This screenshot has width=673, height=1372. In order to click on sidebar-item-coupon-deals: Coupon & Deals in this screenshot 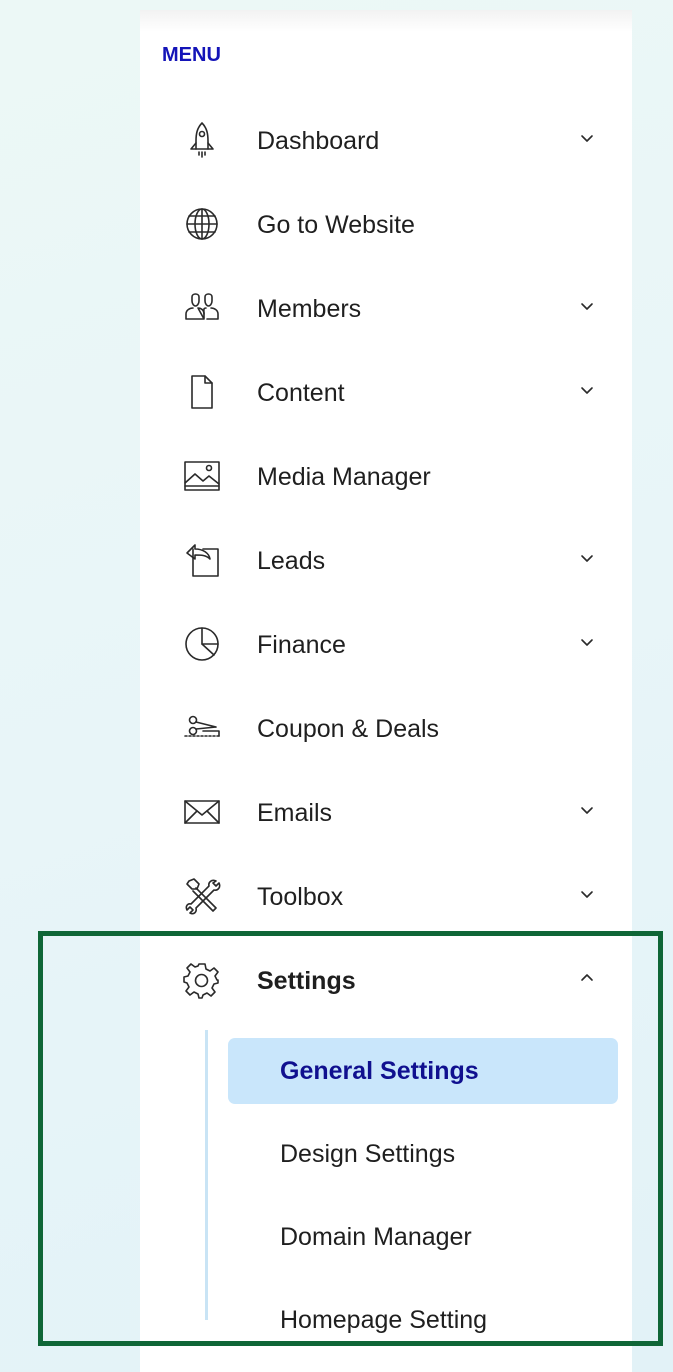, I will do `click(386, 728)`.